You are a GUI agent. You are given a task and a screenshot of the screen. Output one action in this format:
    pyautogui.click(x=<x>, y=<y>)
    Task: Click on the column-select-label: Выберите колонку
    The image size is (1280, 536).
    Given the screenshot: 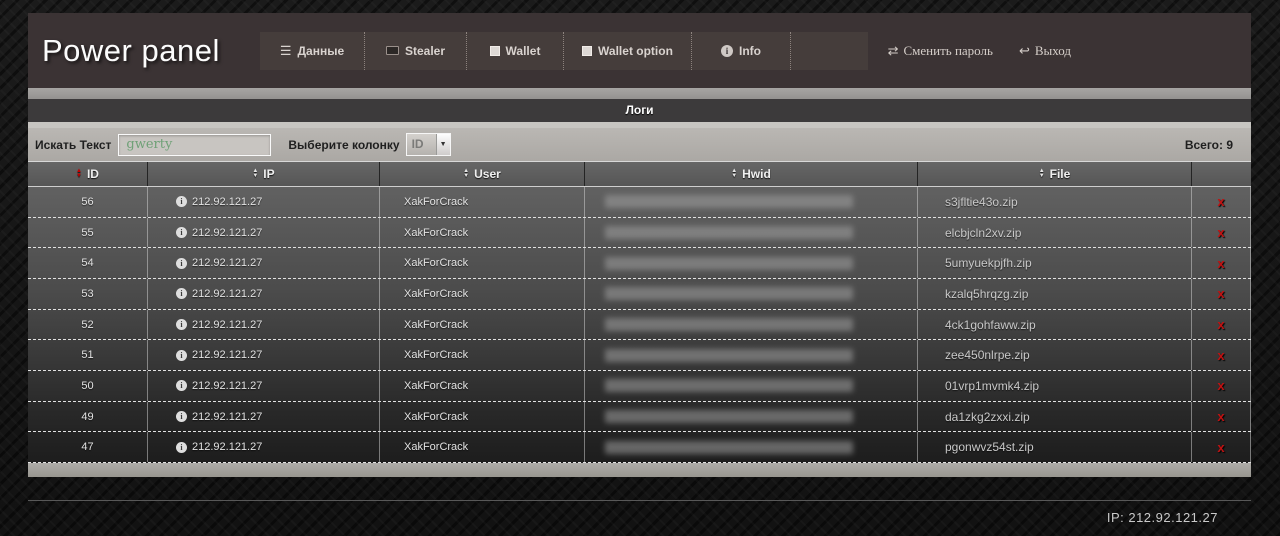 What is the action you would take?
    pyautogui.click(x=344, y=144)
    